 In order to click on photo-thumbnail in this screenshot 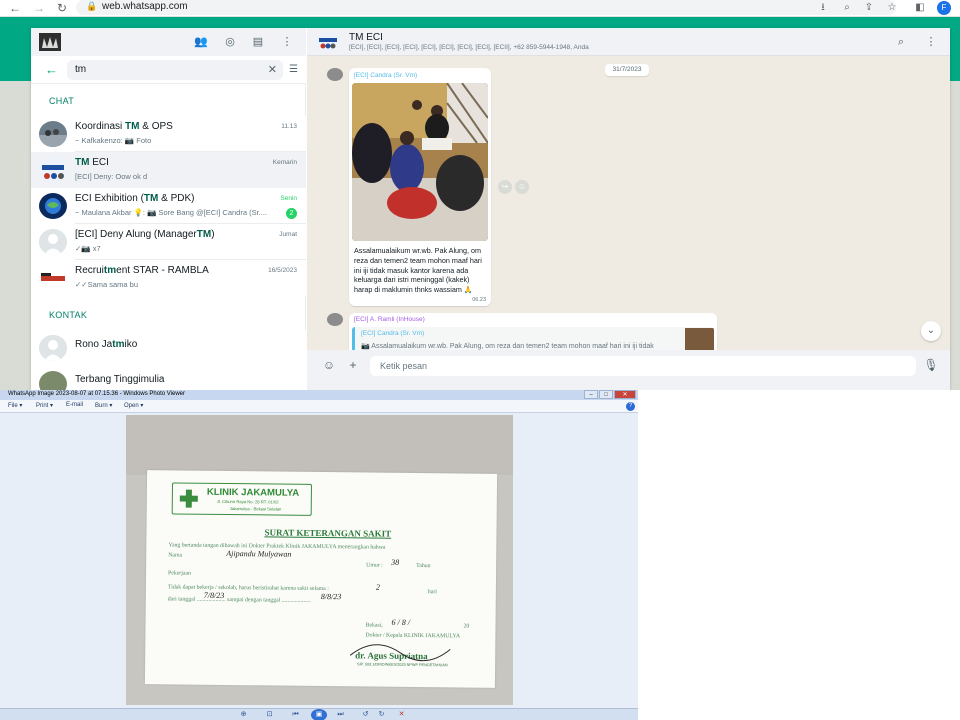, I will do `click(420, 162)`.